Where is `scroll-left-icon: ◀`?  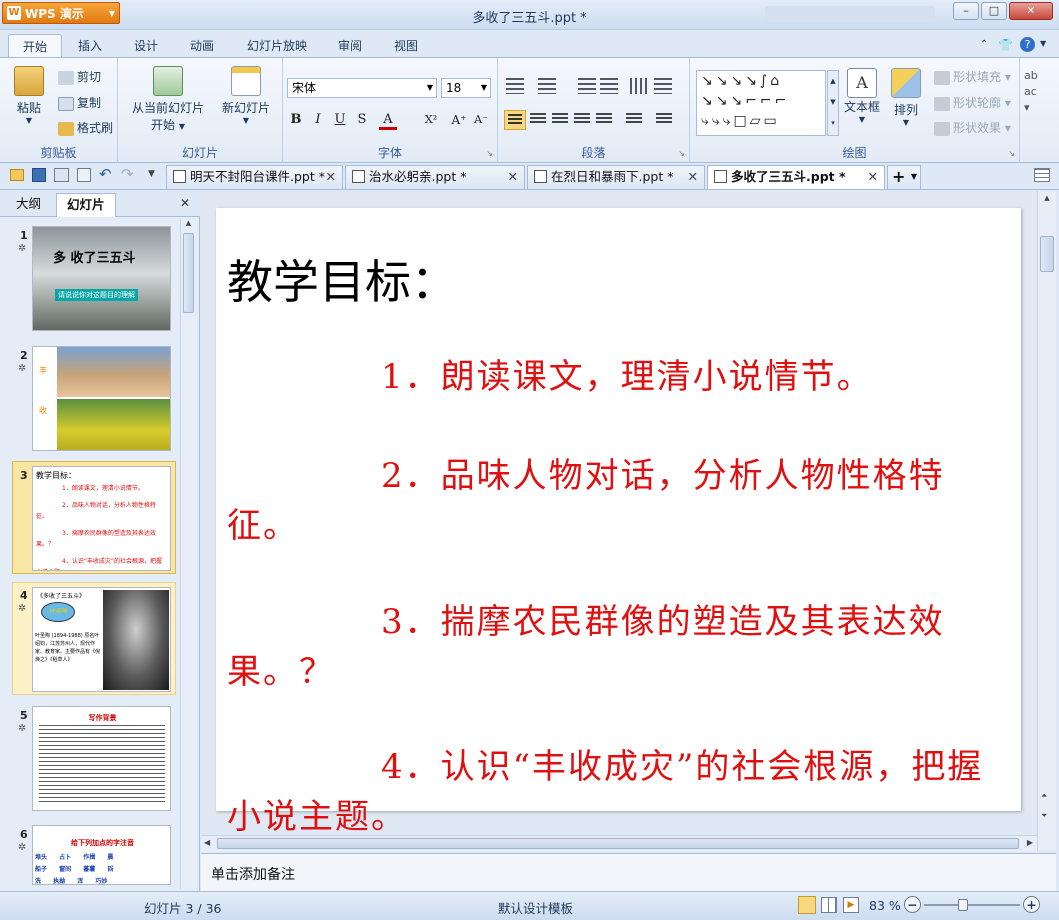 scroll-left-icon: ◀ is located at coordinates (207, 842).